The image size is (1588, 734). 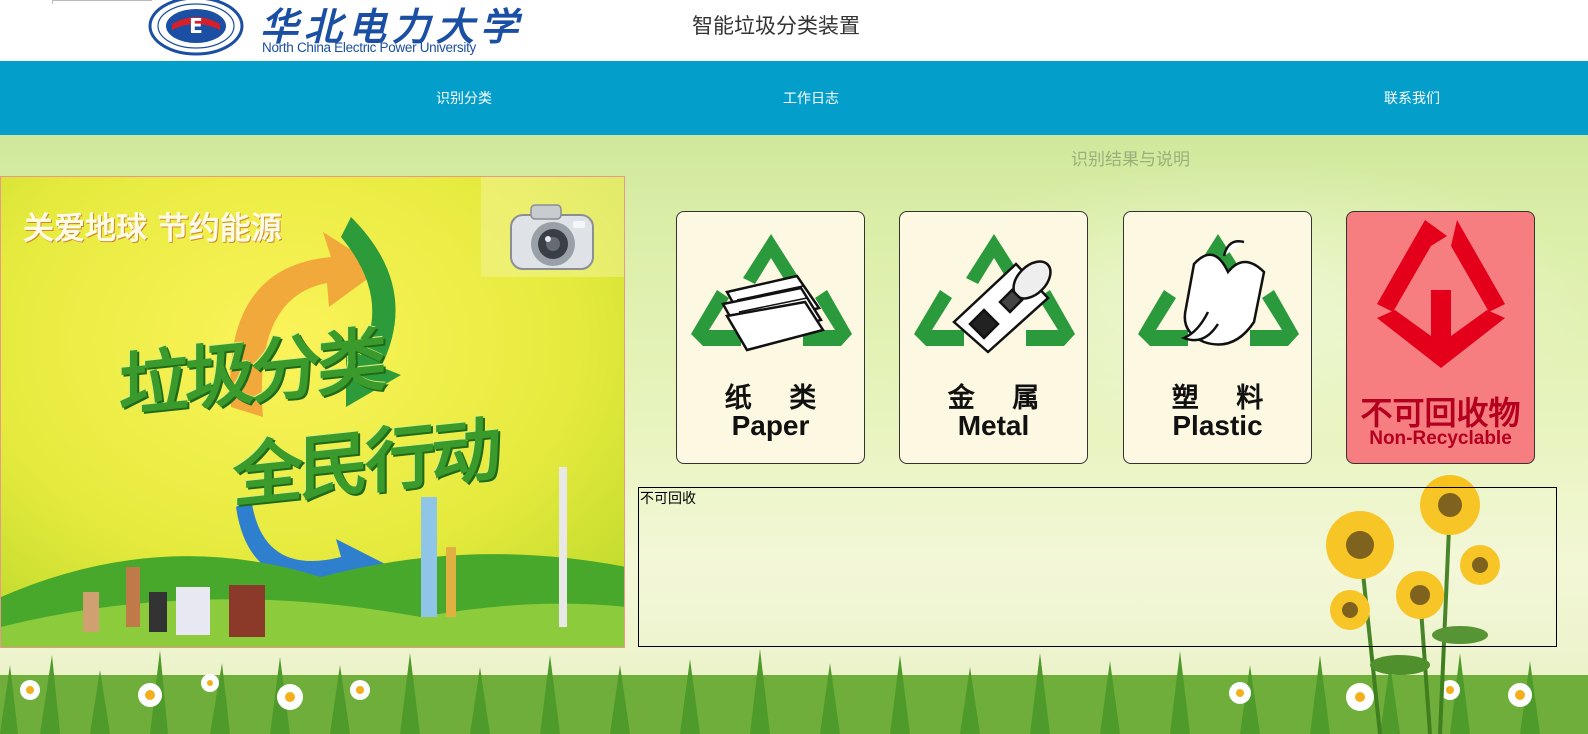 What do you see at coordinates (1412, 98) in the screenshot?
I see `nav-item-contact: 联系我们` at bounding box center [1412, 98].